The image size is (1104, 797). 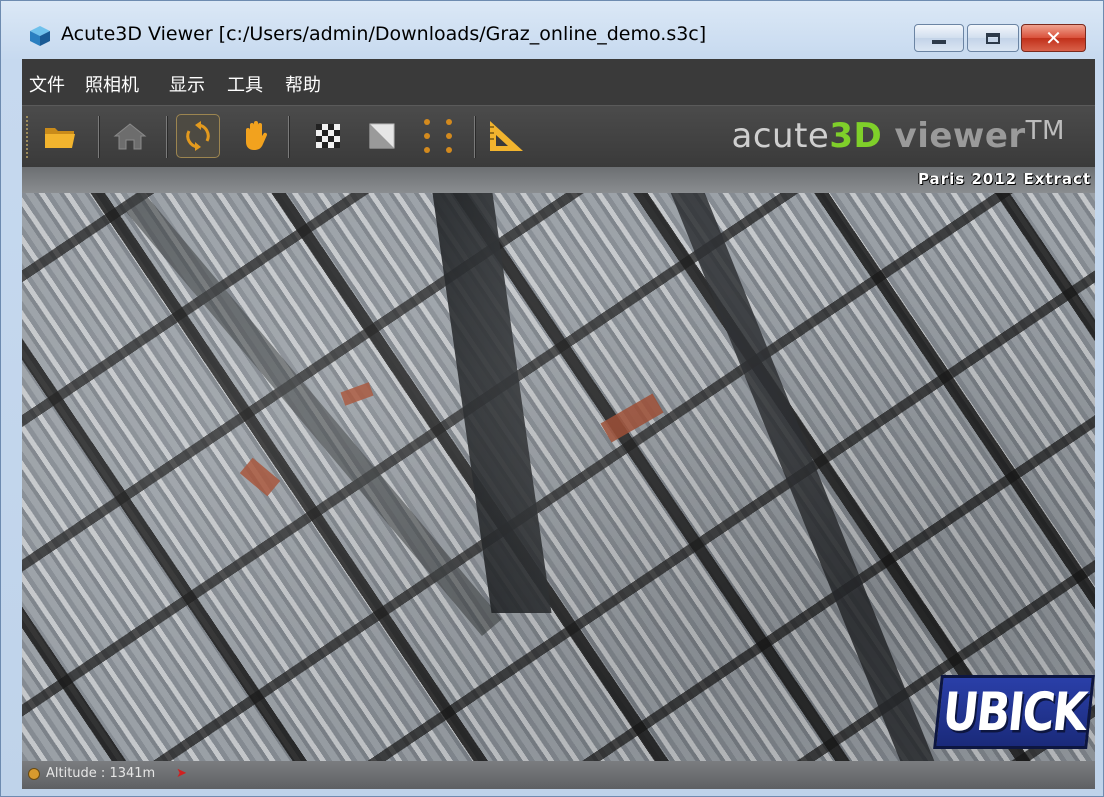 I want to click on orbit-button, so click(x=198, y=136).